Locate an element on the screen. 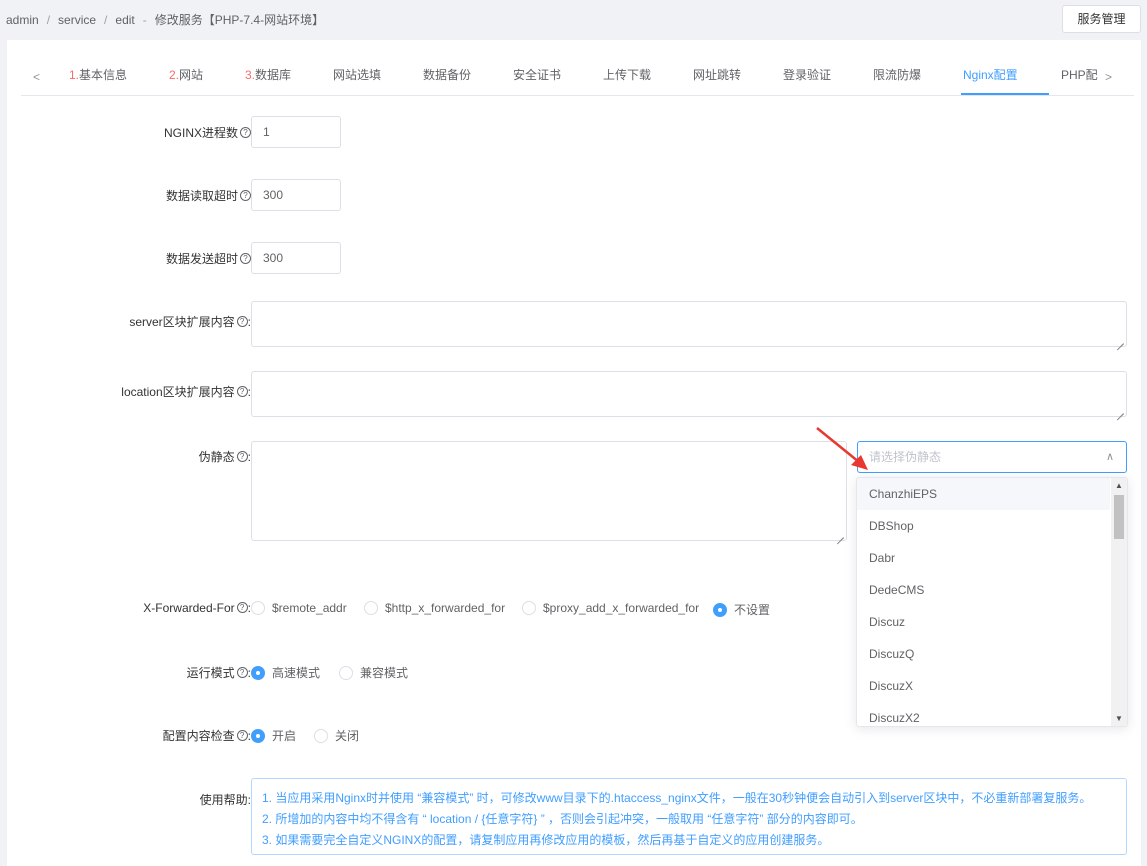  annotation-arrow-icon is located at coordinates (842, 448).